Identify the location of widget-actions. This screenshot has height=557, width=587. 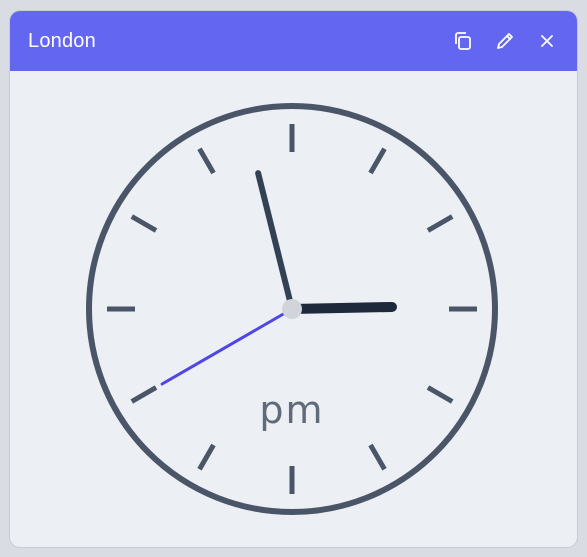
(505, 41).